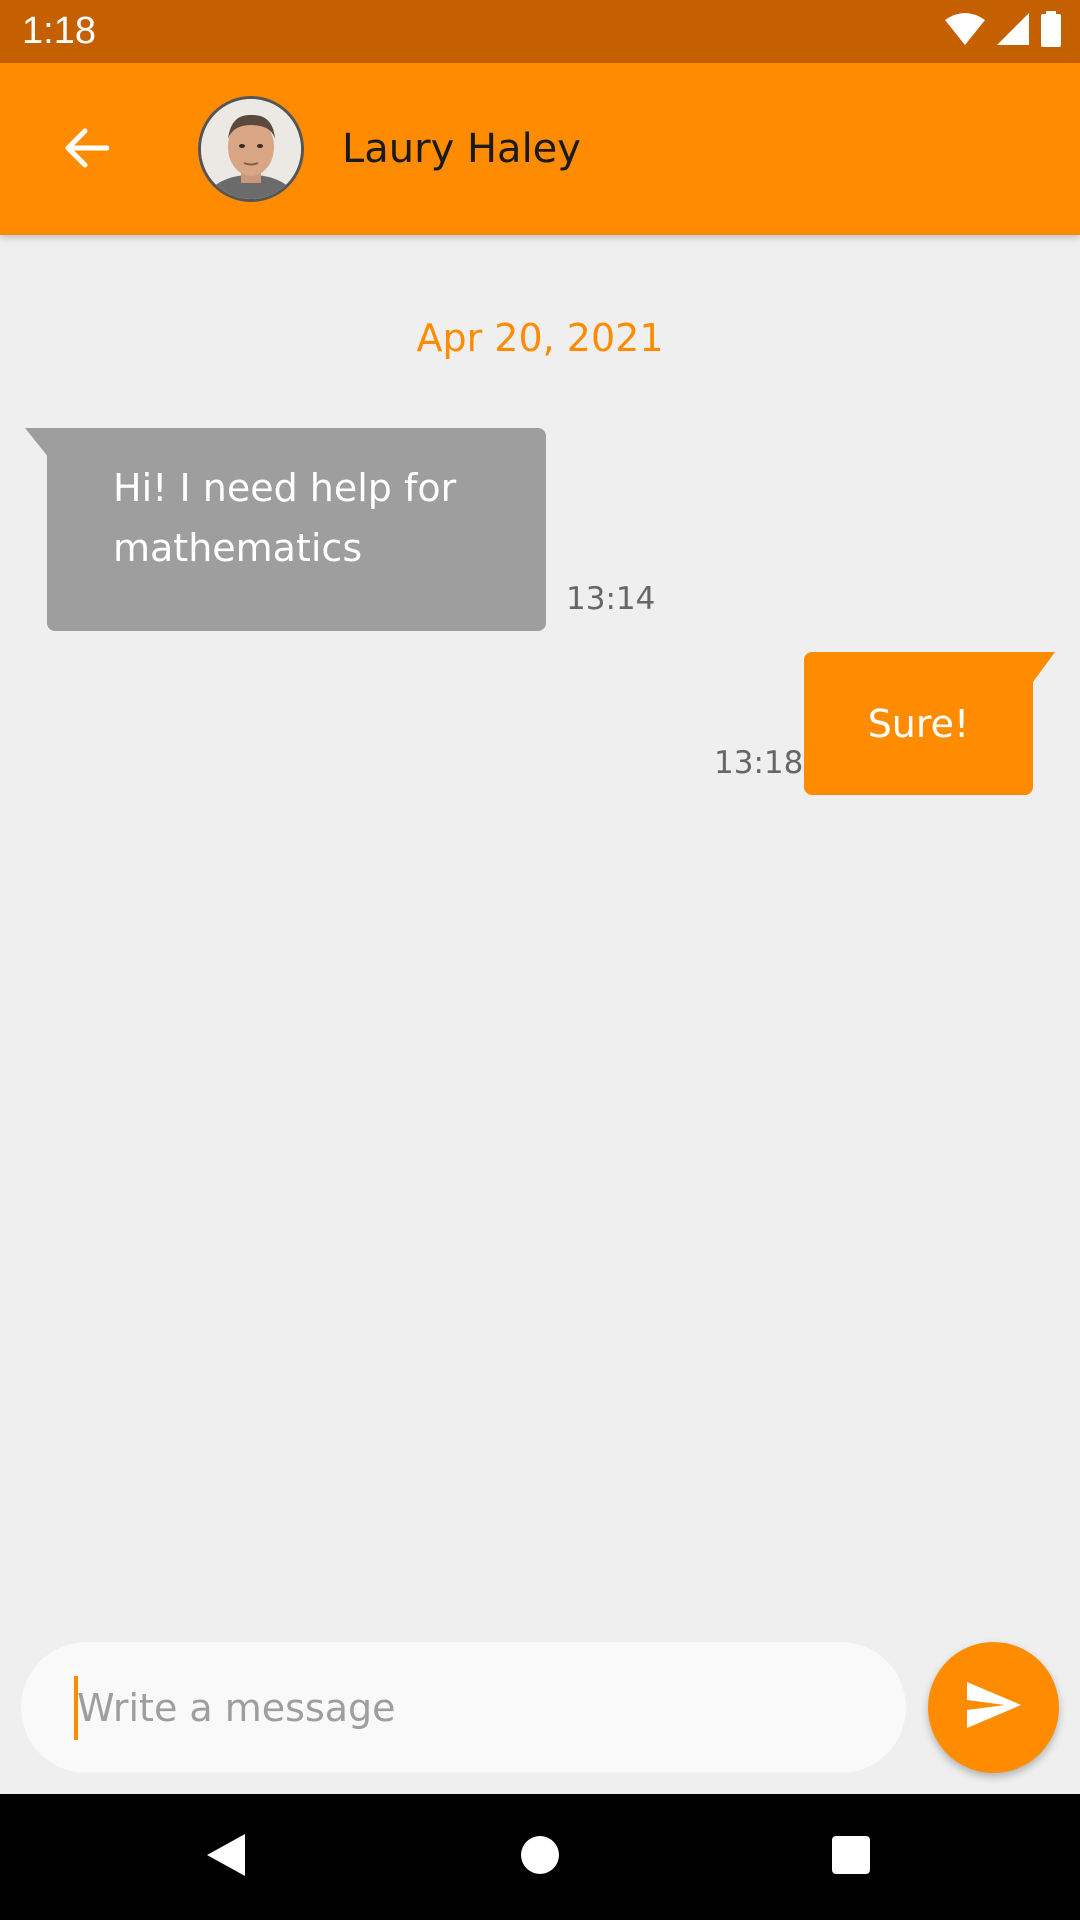  I want to click on outgoing-message-text: Sure!, so click(918, 723).